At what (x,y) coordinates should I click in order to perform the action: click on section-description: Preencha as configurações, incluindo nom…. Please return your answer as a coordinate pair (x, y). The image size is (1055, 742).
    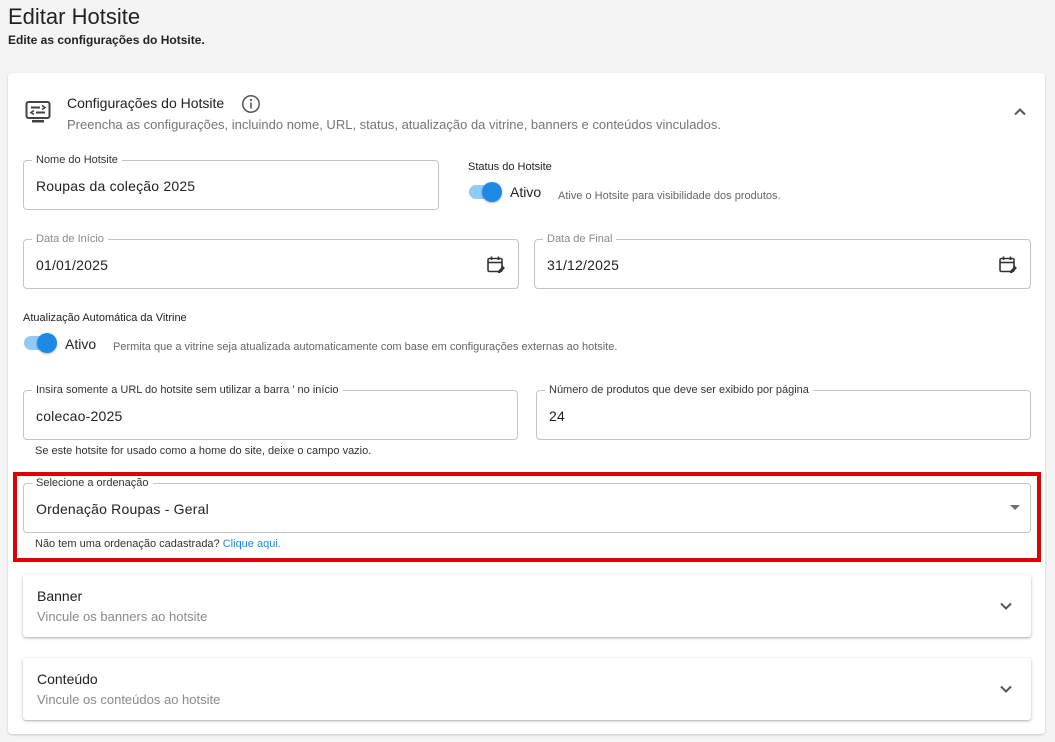
    Looking at the image, I should click on (394, 124).